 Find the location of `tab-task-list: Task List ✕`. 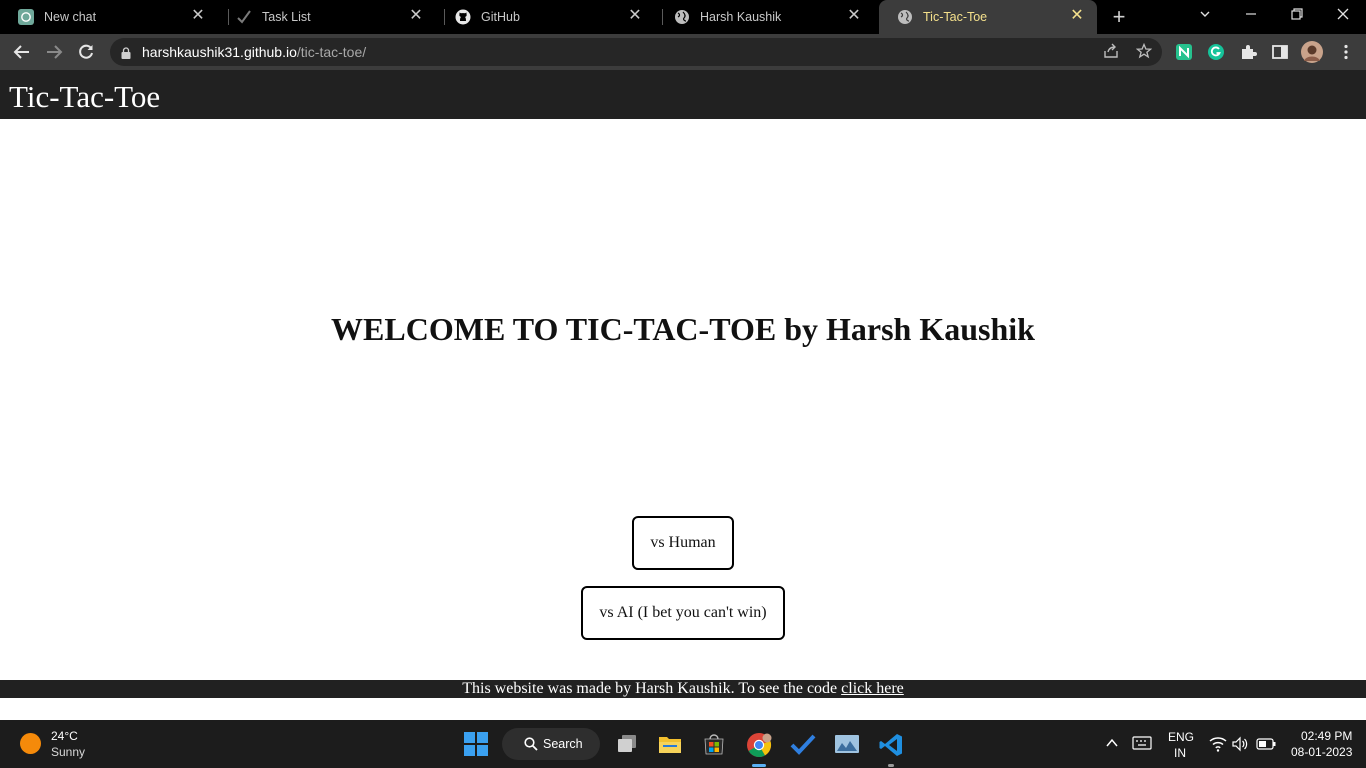

tab-task-list: Task List ✕ is located at coordinates (327, 17).